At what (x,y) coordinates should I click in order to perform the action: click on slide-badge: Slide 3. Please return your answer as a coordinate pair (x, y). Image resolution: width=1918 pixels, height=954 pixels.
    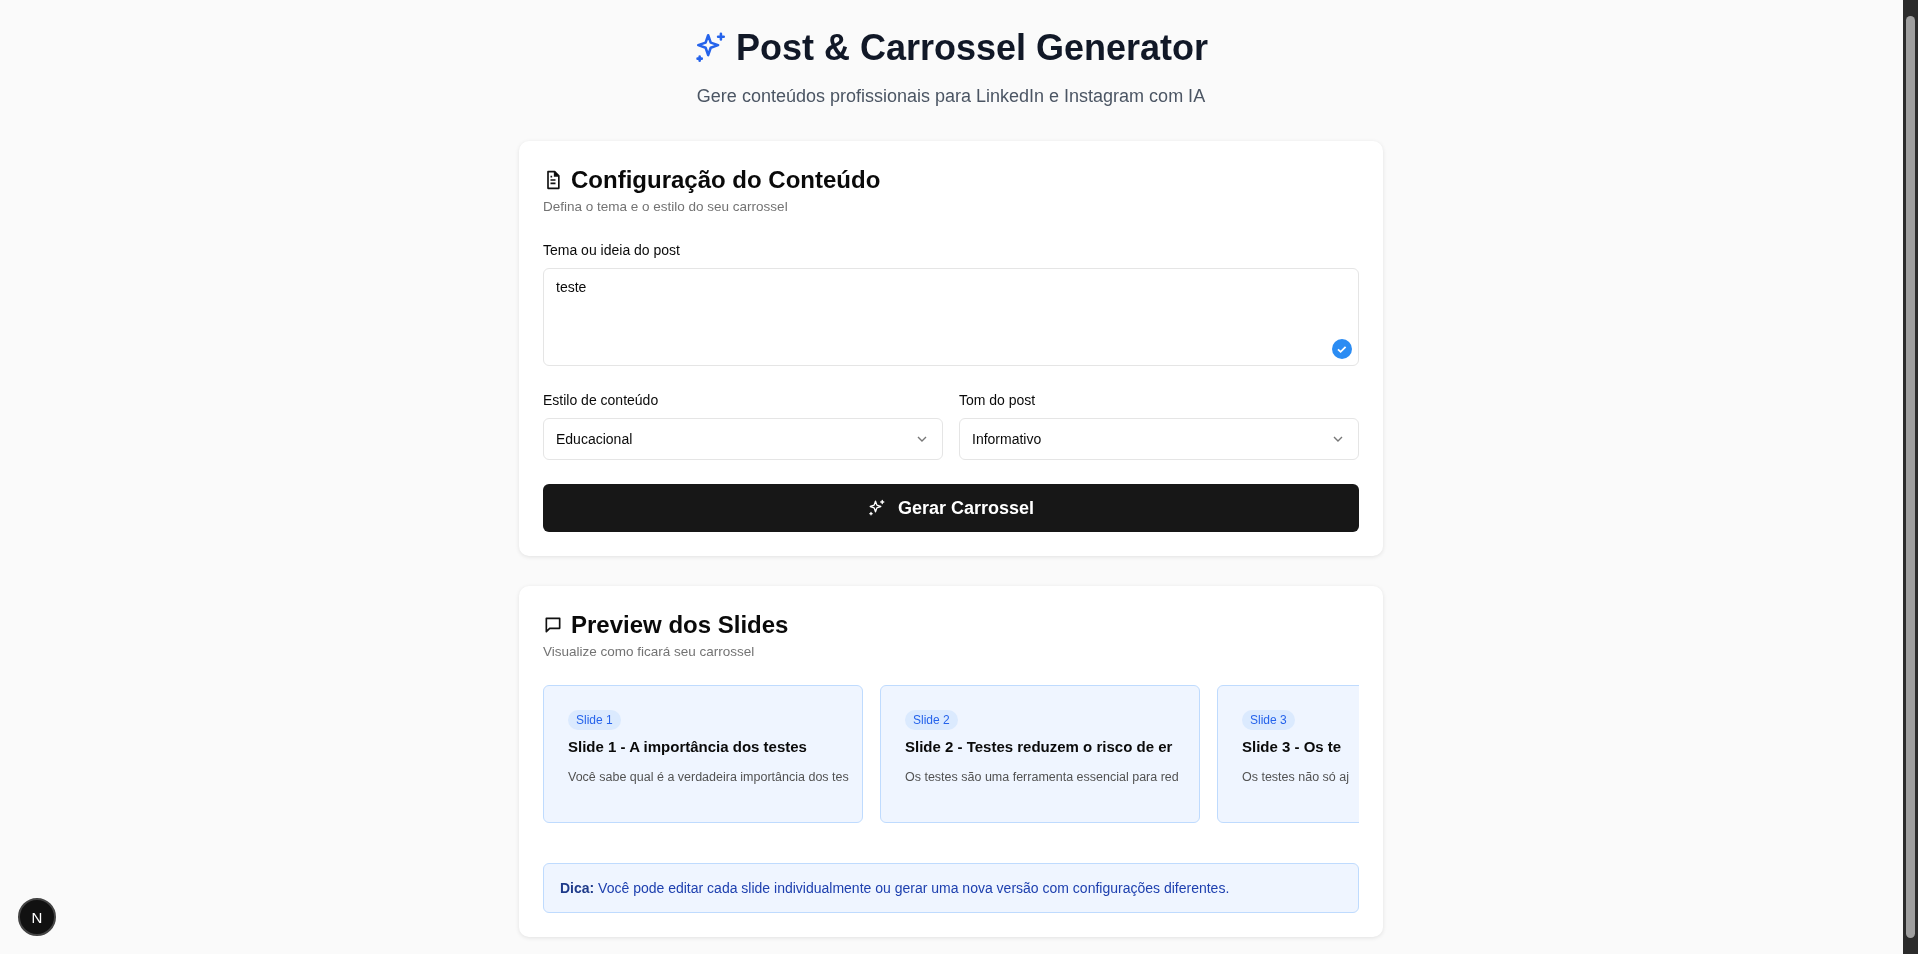
    Looking at the image, I should click on (1268, 720).